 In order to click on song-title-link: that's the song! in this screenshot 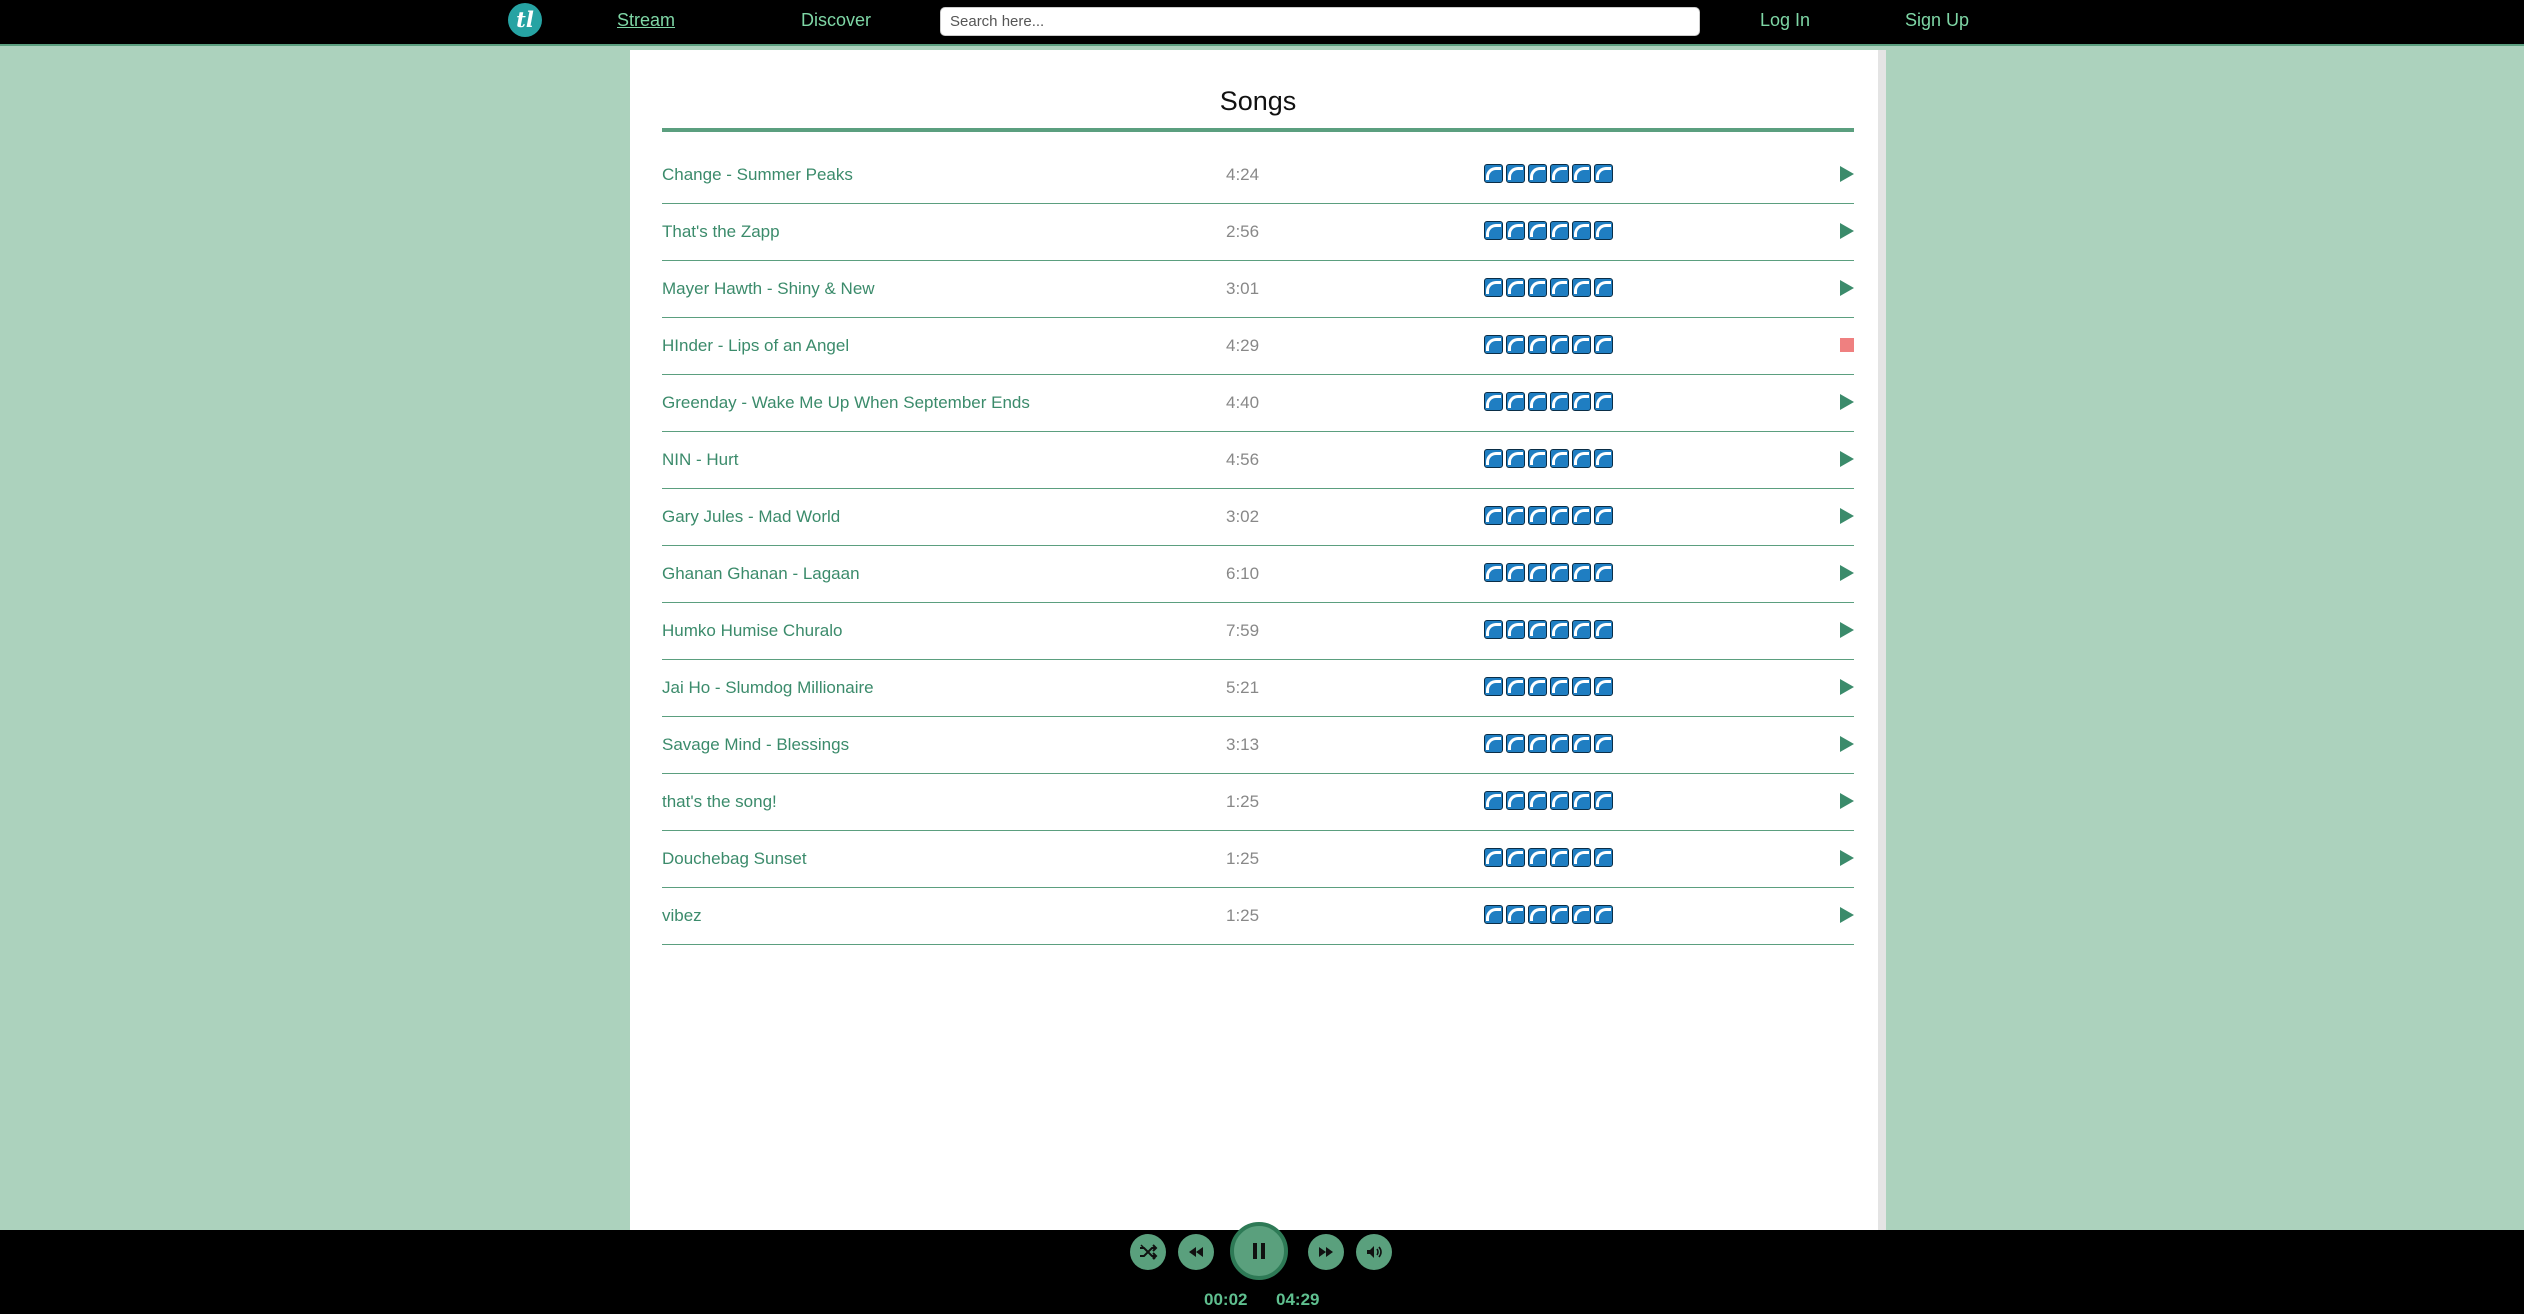, I will do `click(719, 802)`.